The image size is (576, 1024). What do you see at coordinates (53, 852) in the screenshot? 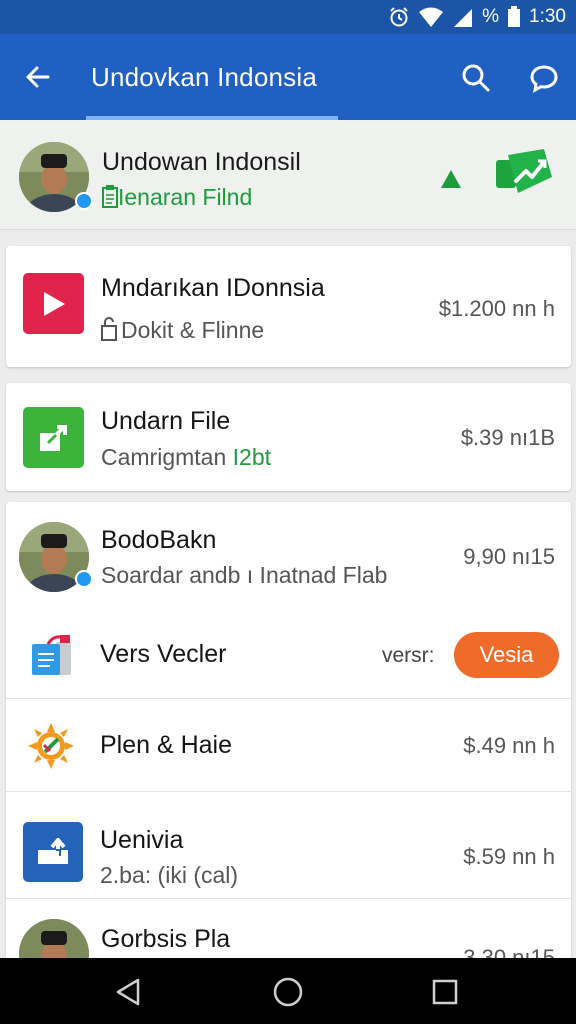
I see `upload-icon` at bounding box center [53, 852].